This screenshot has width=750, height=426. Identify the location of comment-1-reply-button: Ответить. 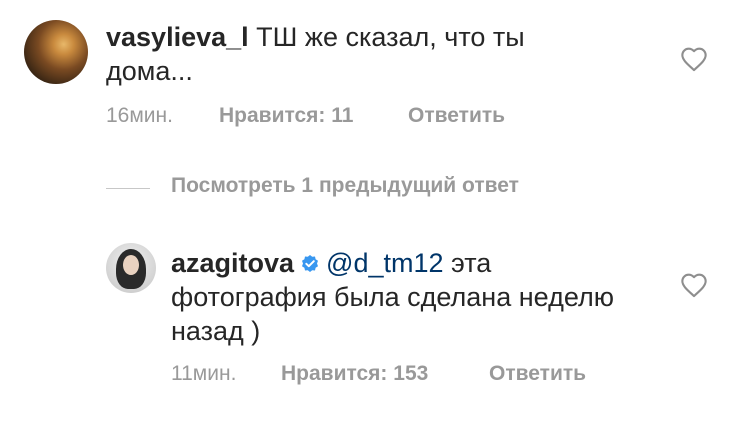
(456, 115).